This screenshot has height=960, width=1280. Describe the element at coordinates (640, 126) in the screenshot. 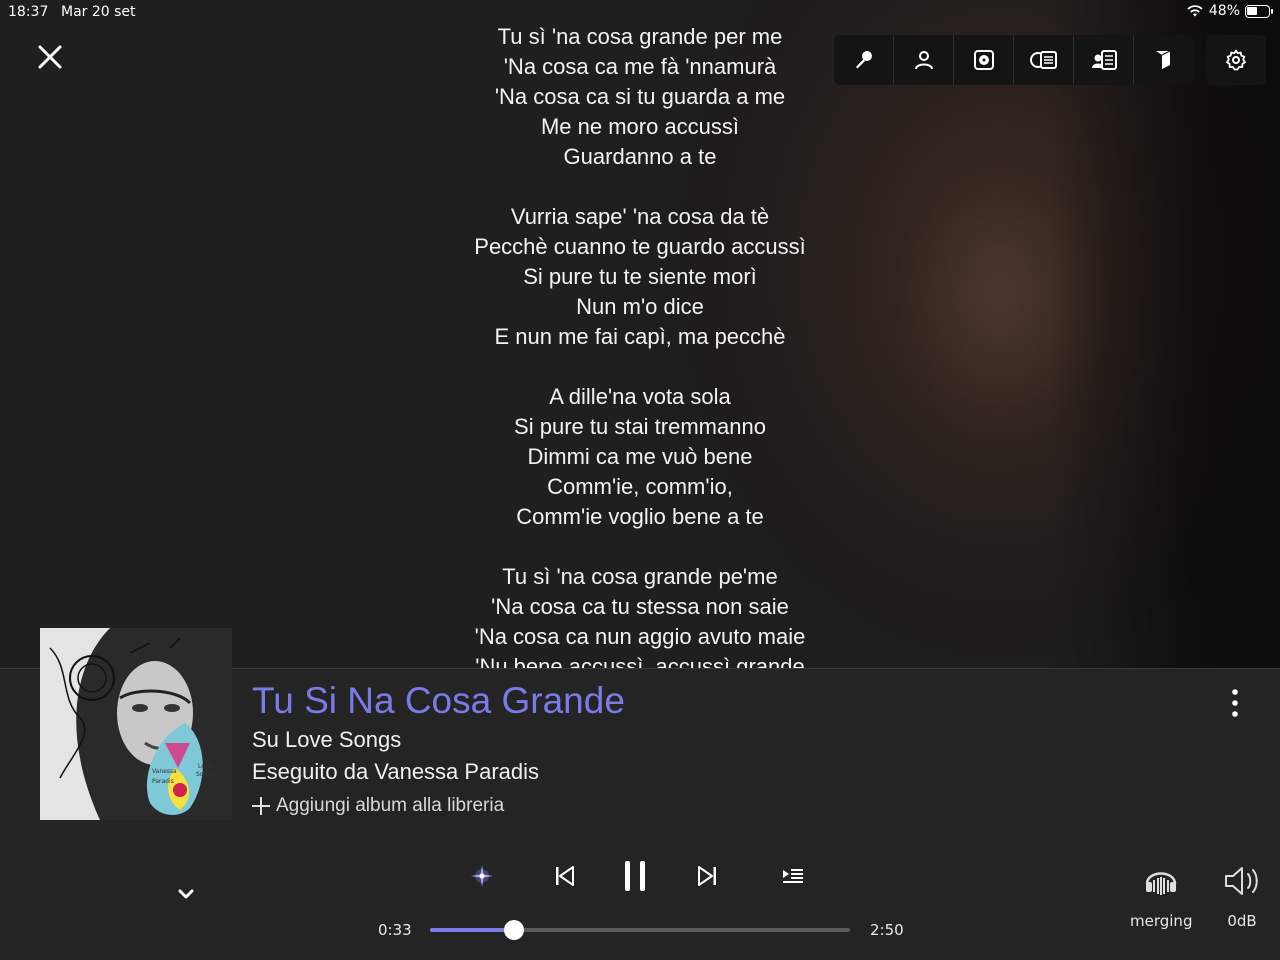

I see `lyrics-line: Me ne moro accussì` at that location.